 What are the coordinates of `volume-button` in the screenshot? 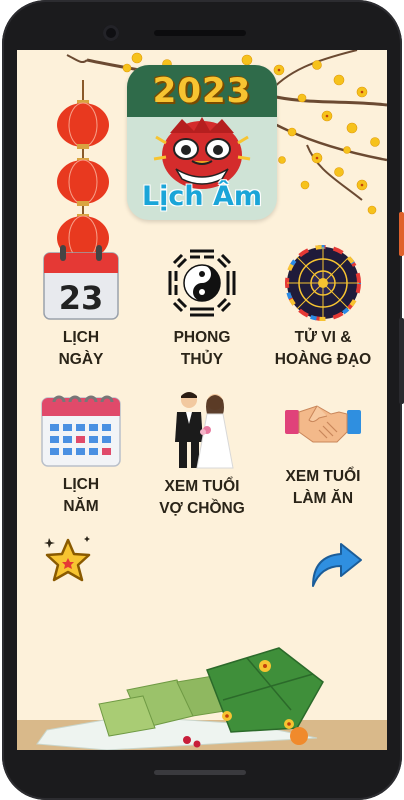 It's located at (401, 361).